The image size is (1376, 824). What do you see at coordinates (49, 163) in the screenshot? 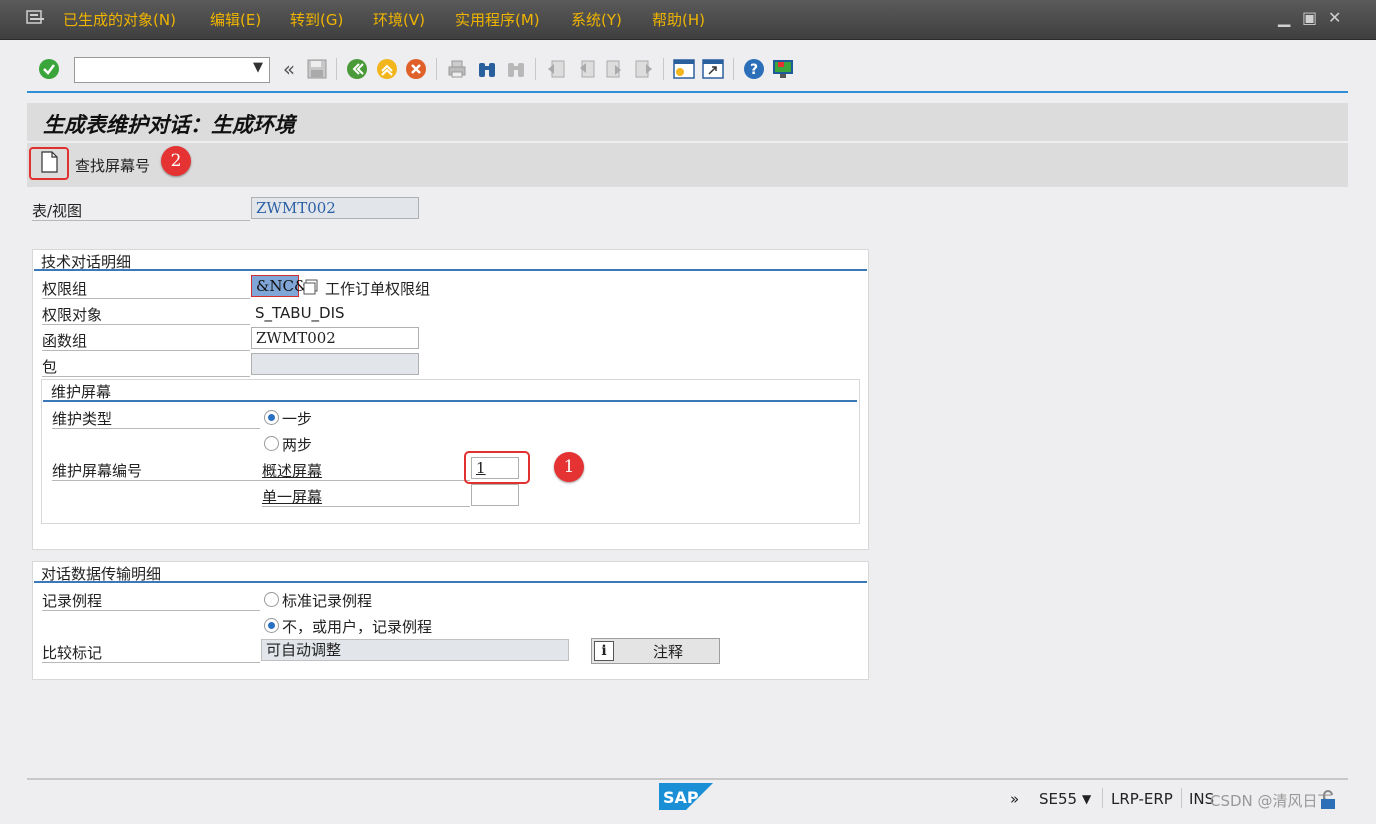
I see `find-screen-number-button` at bounding box center [49, 163].